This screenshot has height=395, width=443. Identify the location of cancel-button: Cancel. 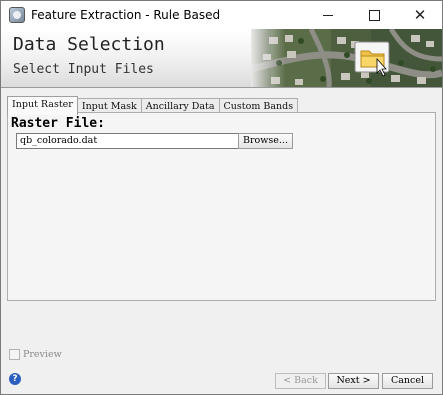
(407, 381).